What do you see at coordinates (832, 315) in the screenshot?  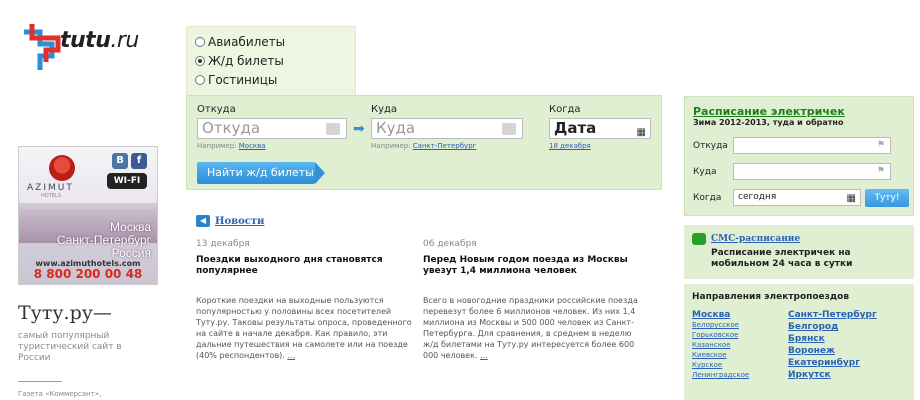 I see `direction-link: Санкт-Петербург` at bounding box center [832, 315].